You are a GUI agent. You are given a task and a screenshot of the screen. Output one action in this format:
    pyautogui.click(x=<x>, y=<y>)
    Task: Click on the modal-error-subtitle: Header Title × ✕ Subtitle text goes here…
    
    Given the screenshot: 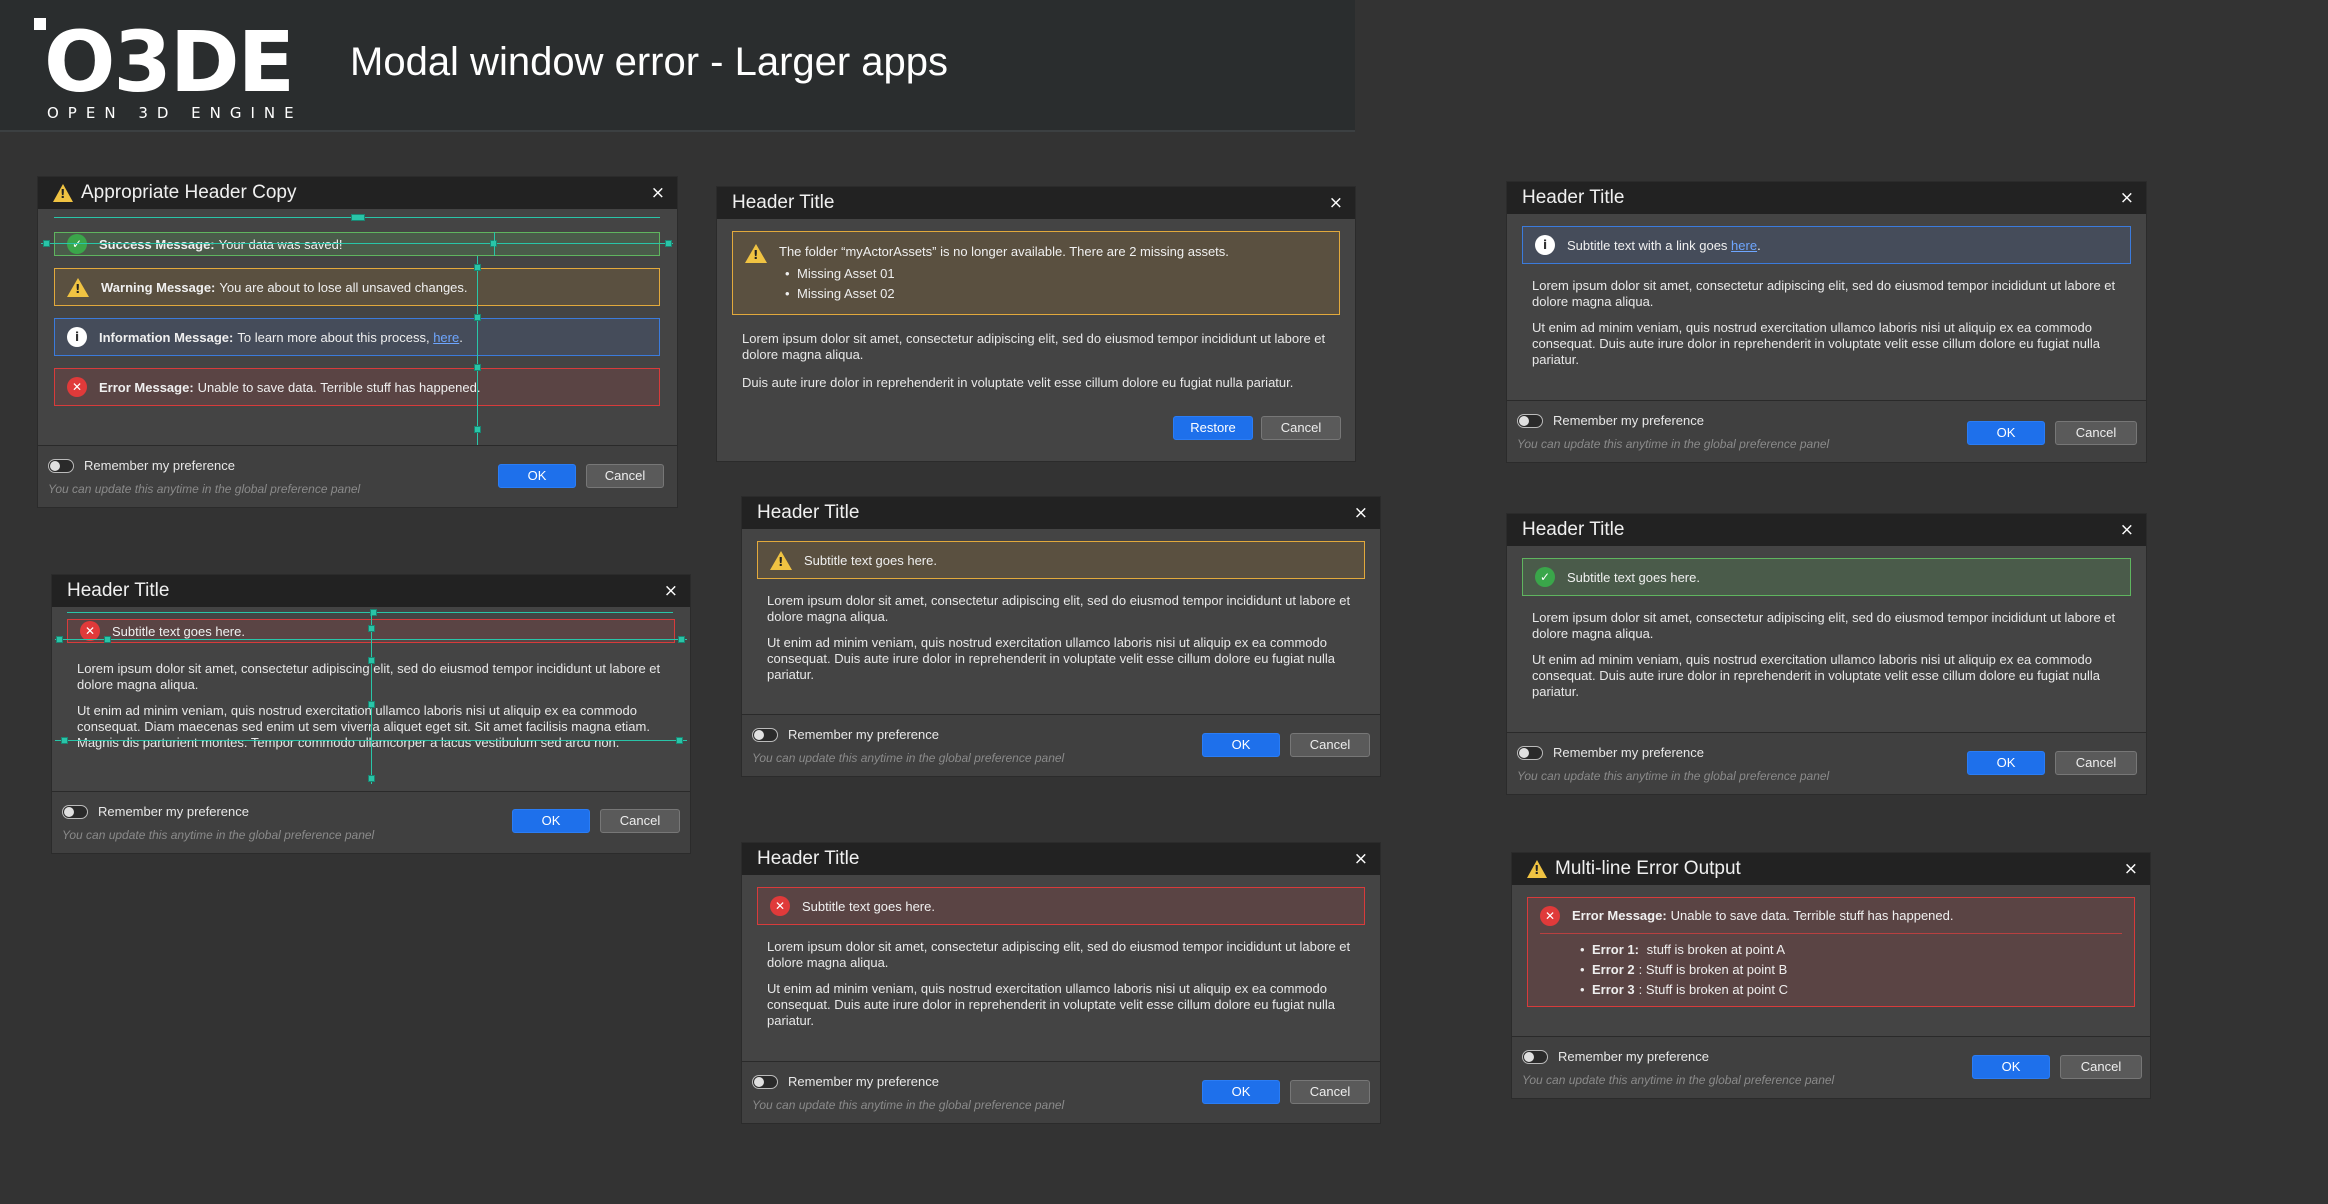 What is the action you would take?
    pyautogui.click(x=1061, y=983)
    